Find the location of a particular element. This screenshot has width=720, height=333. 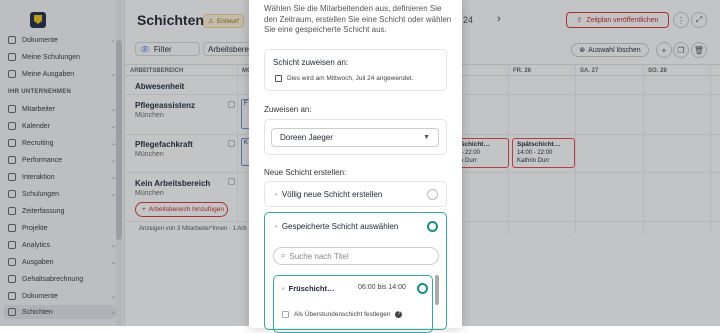

option-new-shift: • Völlig neue Schicht erstellen is located at coordinates (355, 194).